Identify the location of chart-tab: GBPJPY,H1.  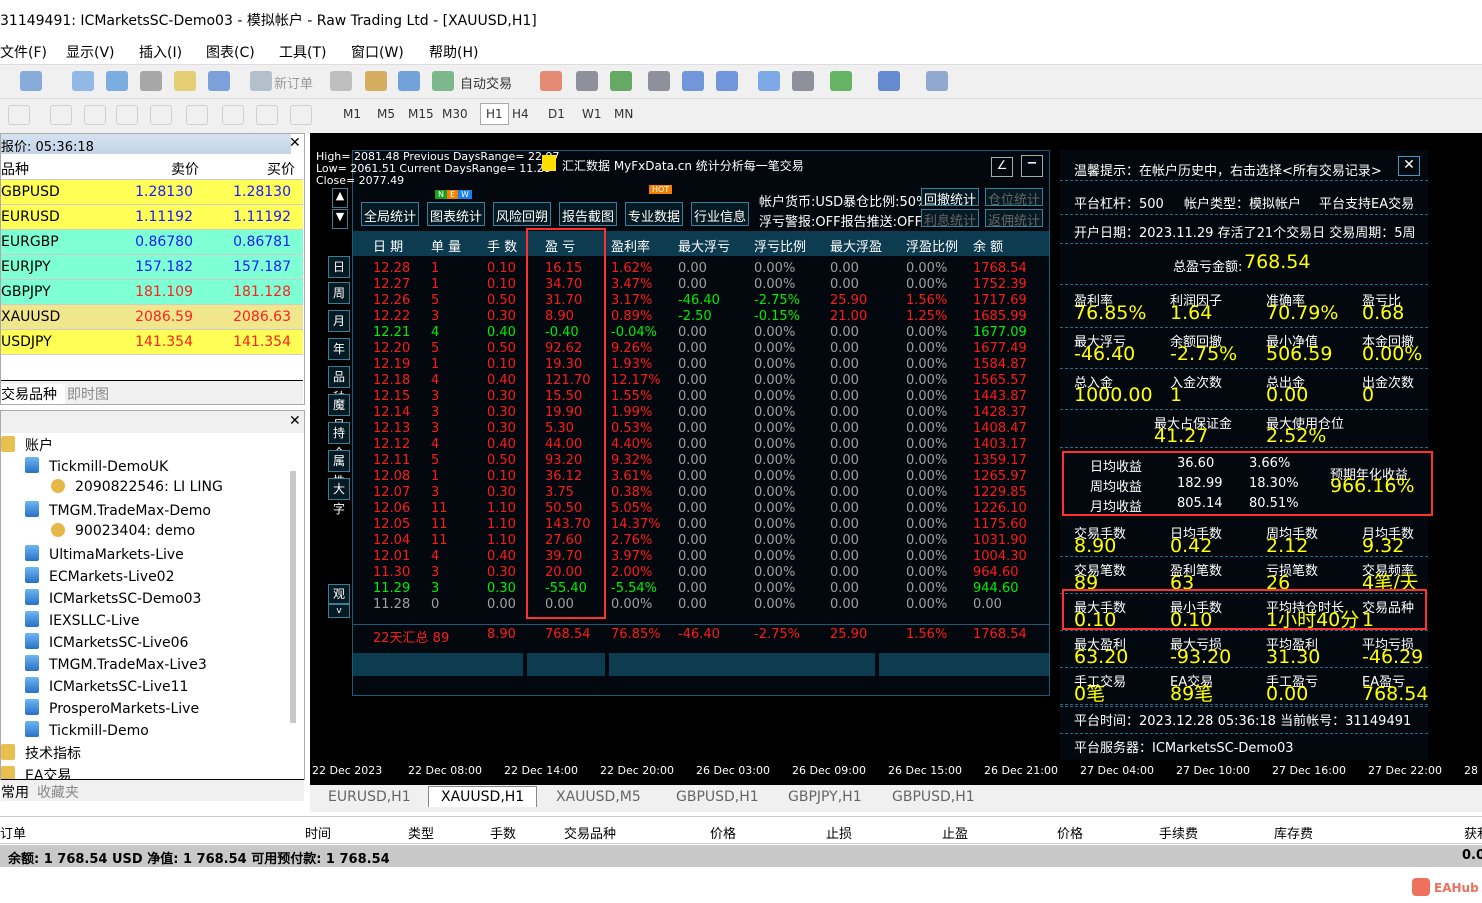
(825, 797).